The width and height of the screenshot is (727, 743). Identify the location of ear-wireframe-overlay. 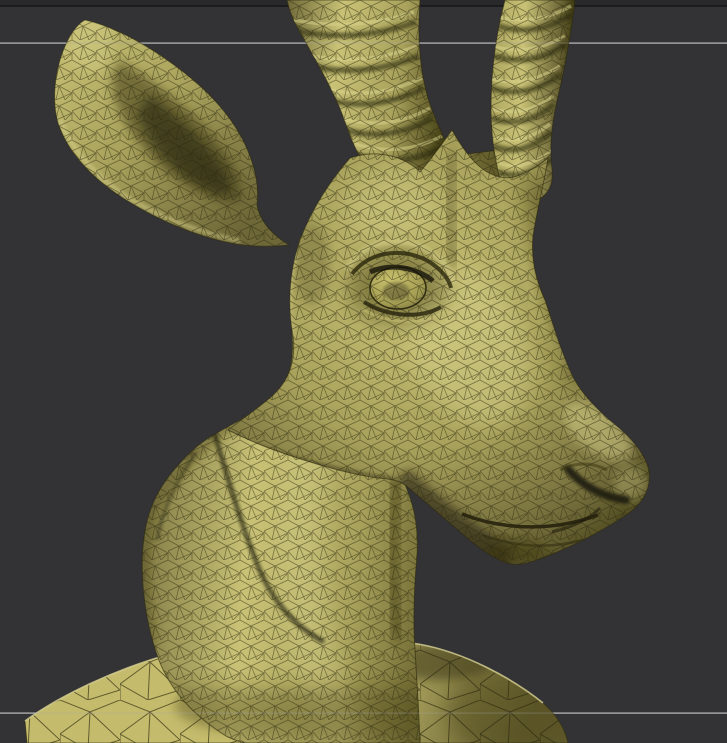
(172, 133).